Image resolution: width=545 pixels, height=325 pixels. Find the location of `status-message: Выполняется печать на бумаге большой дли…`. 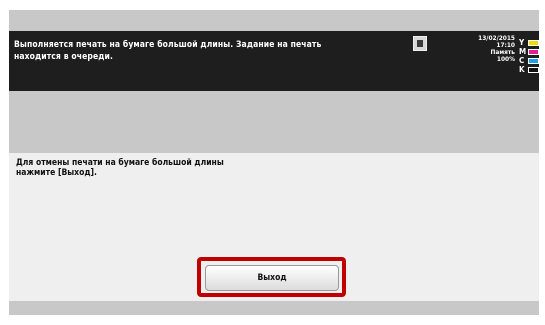

status-message: Выполняется печать на бумаге большой дли… is located at coordinates (204, 51).